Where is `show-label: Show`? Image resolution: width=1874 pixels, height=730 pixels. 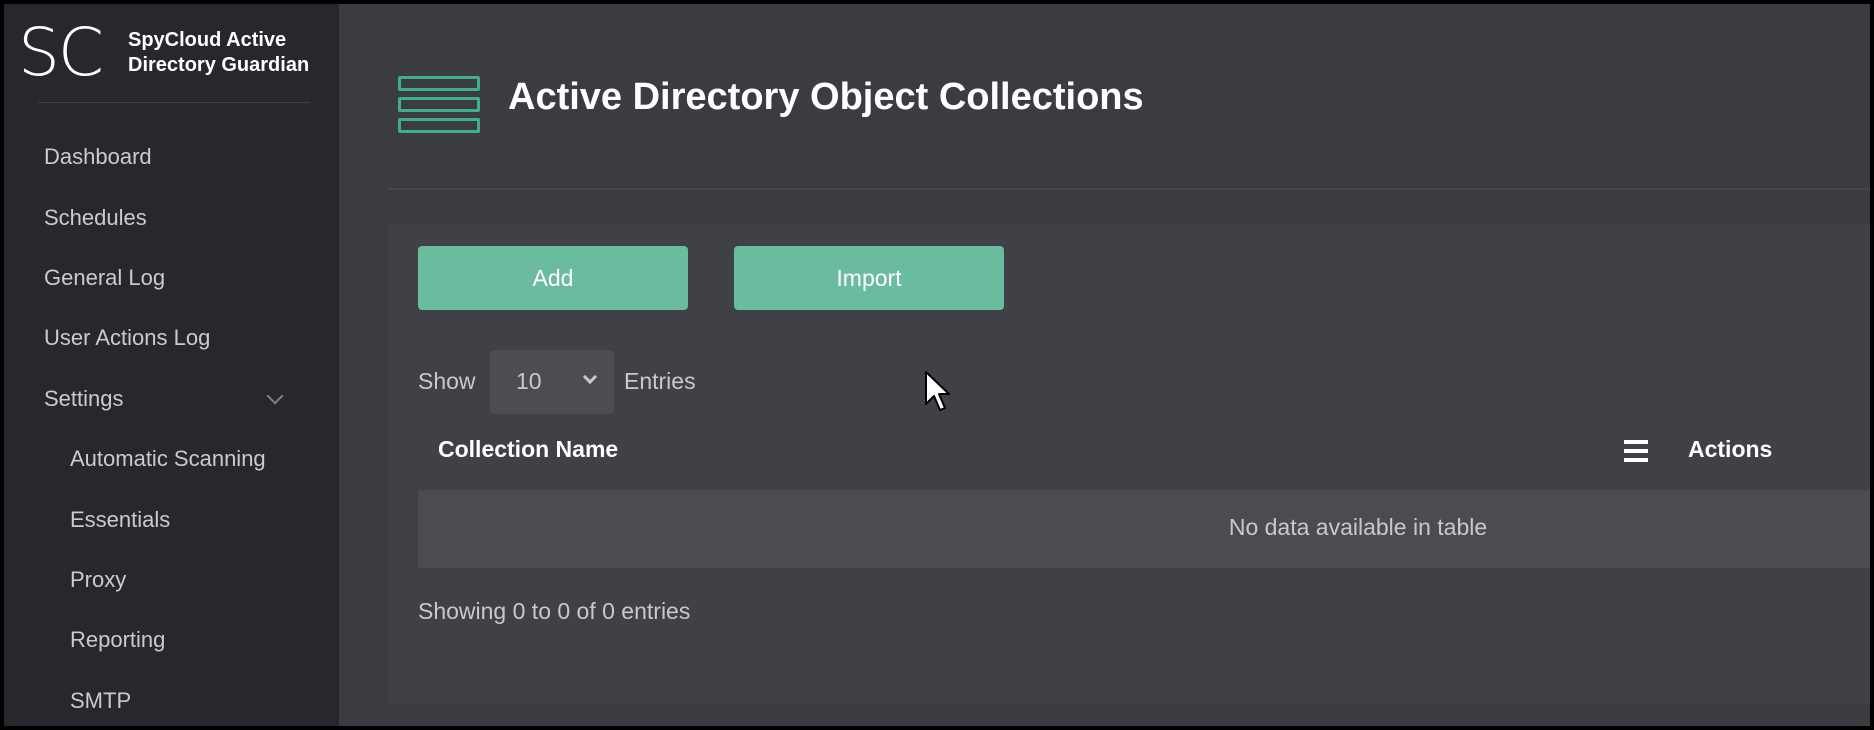
show-label: Show is located at coordinates (447, 381).